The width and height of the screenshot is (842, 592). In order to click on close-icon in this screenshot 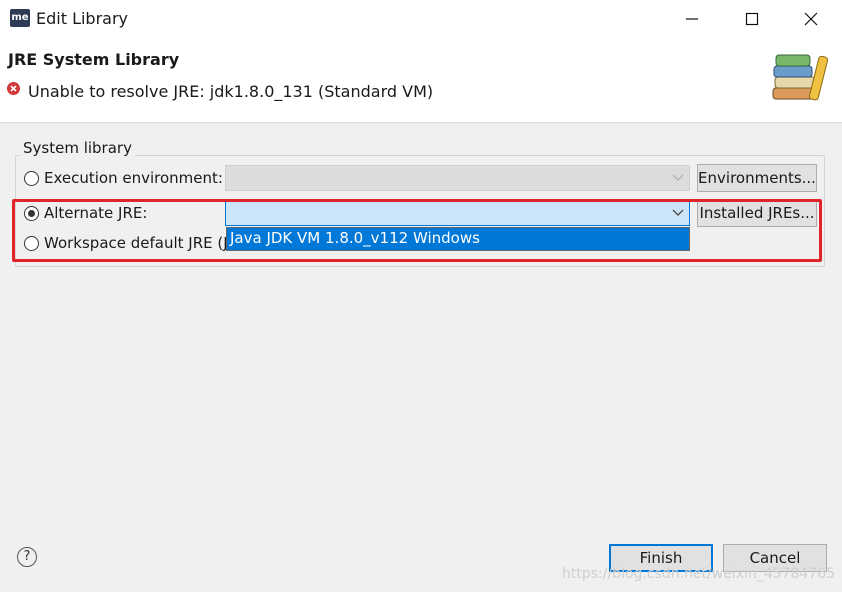, I will do `click(811, 19)`.